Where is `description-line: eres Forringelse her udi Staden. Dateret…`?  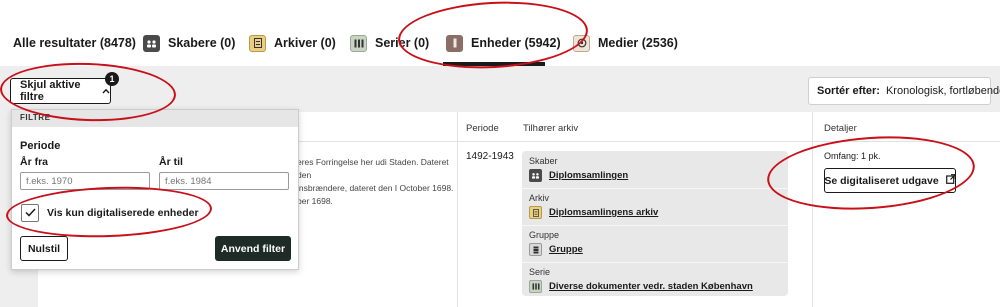 description-line: eres Forringelse her udi Staden. Dateret… is located at coordinates (373, 168).